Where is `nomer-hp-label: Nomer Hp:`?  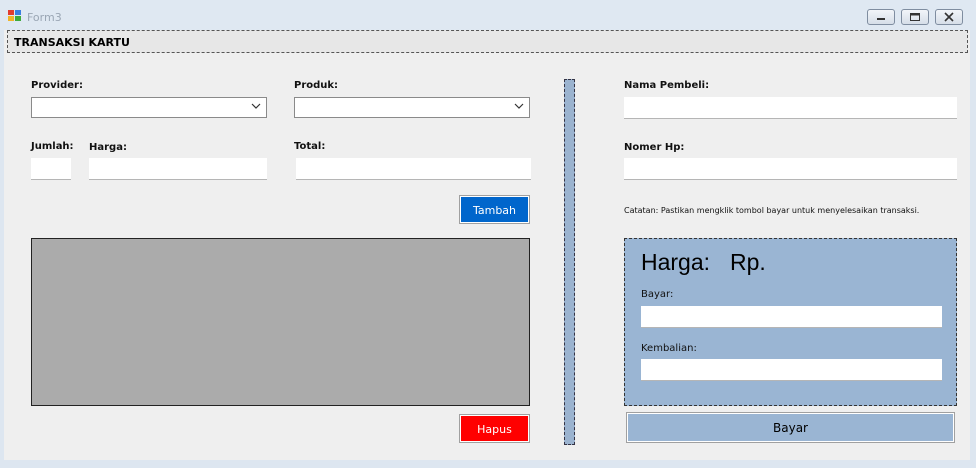
nomer-hp-label: Nomer Hp: is located at coordinates (654, 147).